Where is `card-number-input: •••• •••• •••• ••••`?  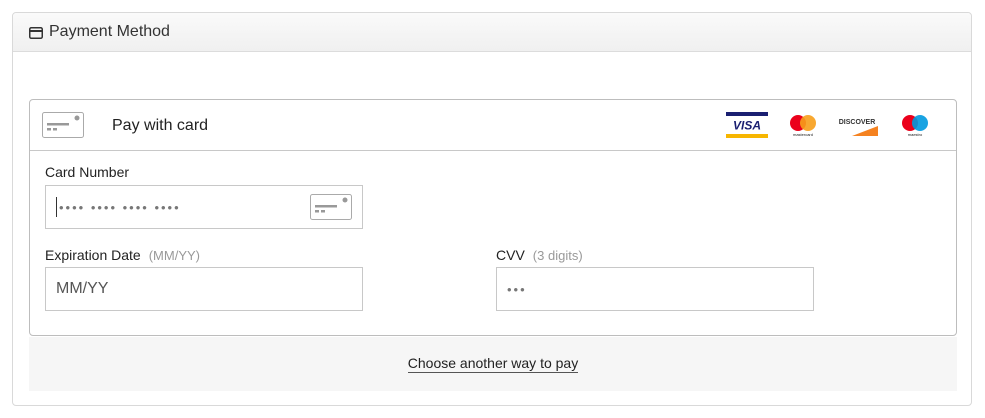
card-number-input: •••• •••• •••• •••• is located at coordinates (204, 207).